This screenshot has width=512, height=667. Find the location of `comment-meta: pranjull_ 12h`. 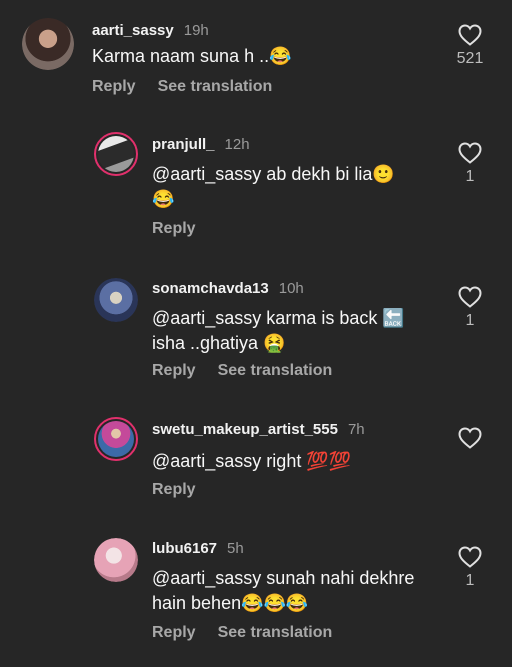

comment-meta: pranjull_ 12h is located at coordinates (201, 144).